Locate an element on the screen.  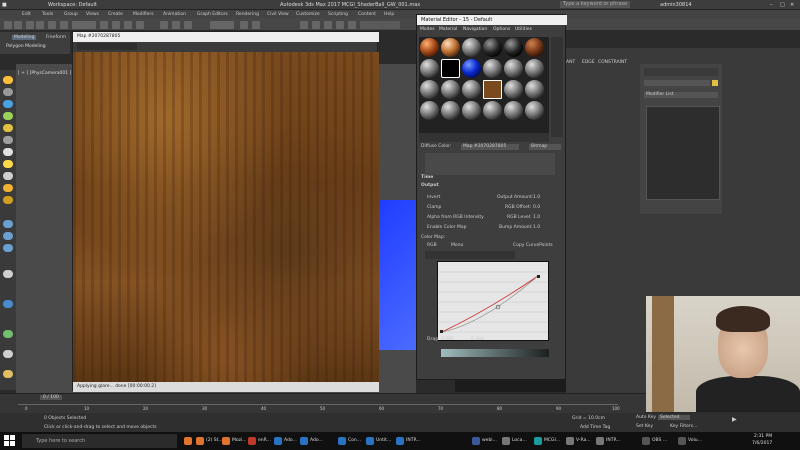
utilities-icon is located at coordinates (8, 274).